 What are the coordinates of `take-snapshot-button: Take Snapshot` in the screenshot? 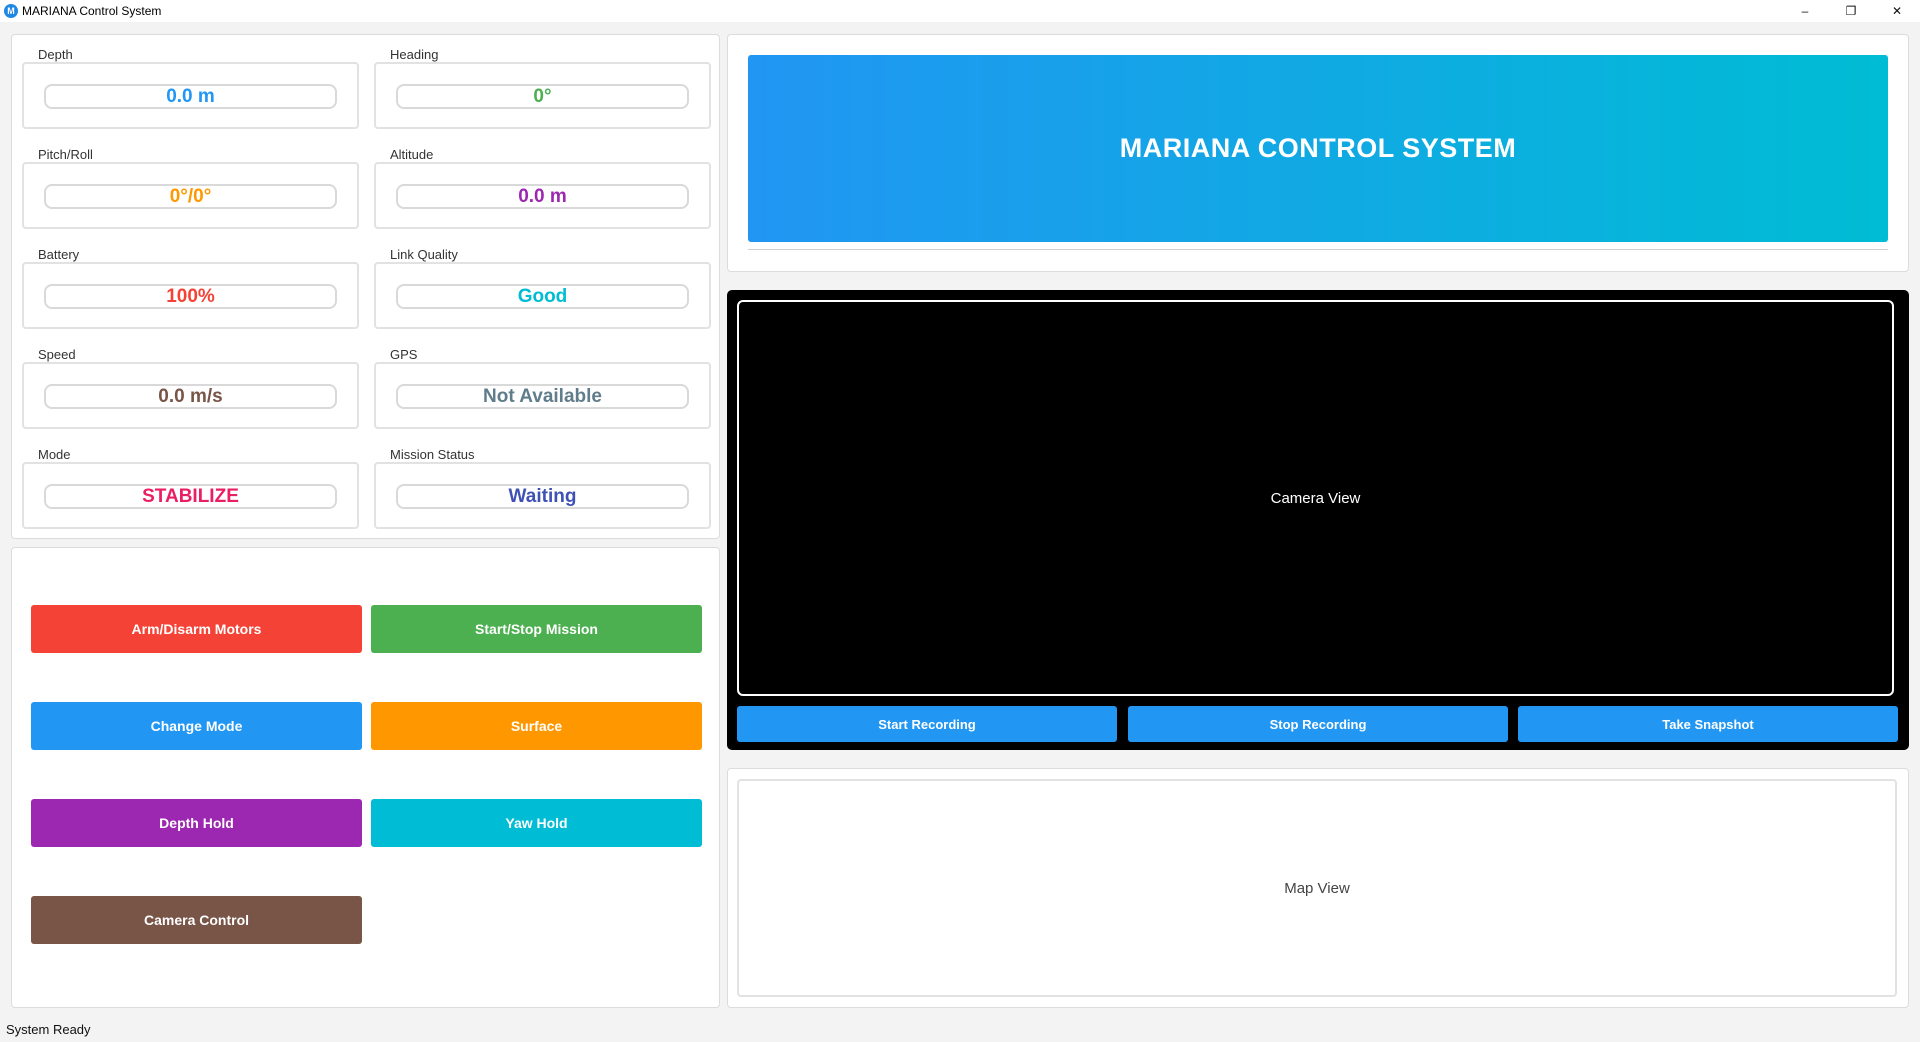 It's located at (1708, 724).